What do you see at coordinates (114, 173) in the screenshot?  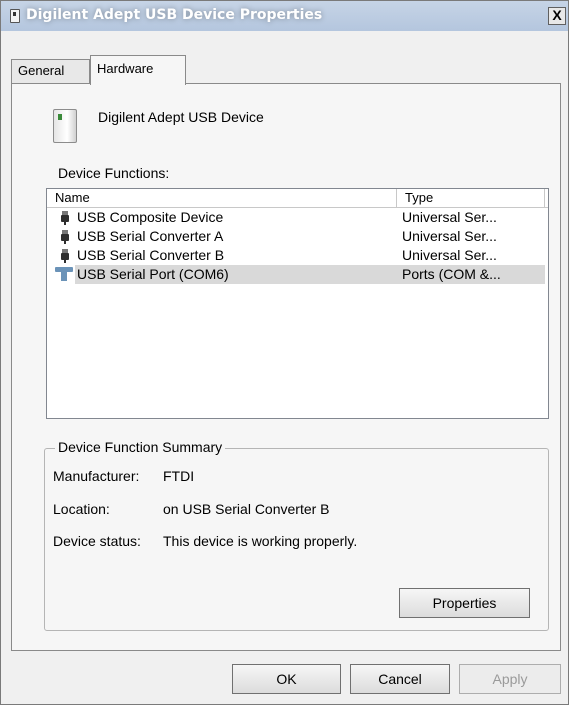 I see `device-functions-label: Device Functions:` at bounding box center [114, 173].